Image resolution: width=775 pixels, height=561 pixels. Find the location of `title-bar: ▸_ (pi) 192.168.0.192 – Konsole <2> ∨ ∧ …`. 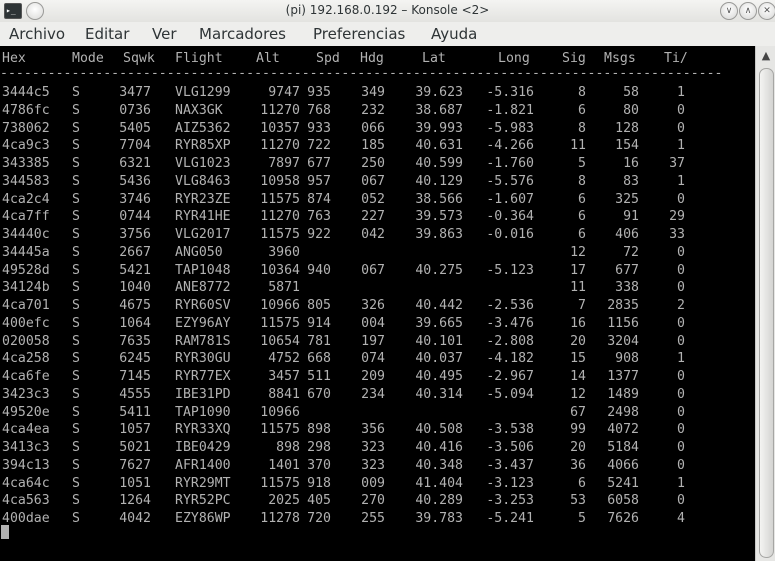

title-bar: ▸_ (pi) 192.168.0.192 – Konsole <2> ∨ ∧ … is located at coordinates (387, 11).